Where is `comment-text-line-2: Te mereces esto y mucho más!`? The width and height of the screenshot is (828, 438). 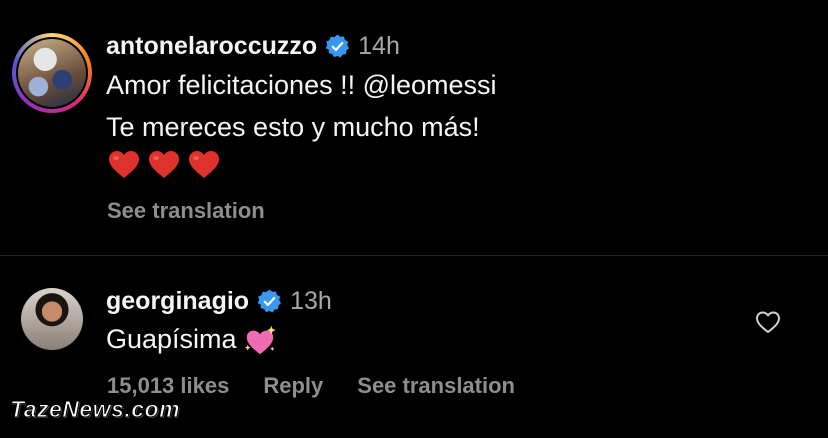
comment-text-line-2: Te mereces esto y mucho más! is located at coordinates (293, 127).